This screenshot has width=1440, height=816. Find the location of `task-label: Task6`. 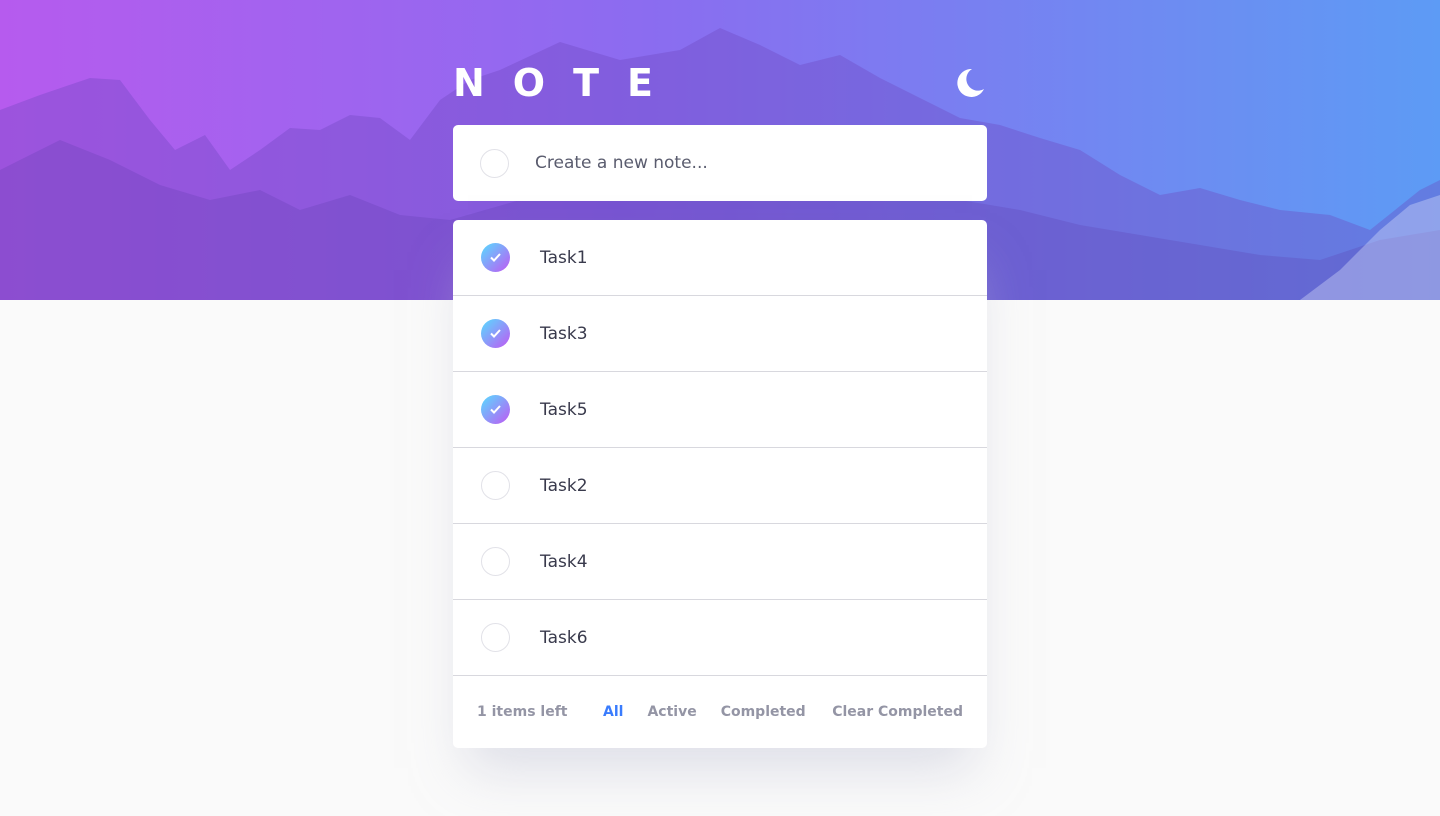

task-label: Task6 is located at coordinates (564, 638).